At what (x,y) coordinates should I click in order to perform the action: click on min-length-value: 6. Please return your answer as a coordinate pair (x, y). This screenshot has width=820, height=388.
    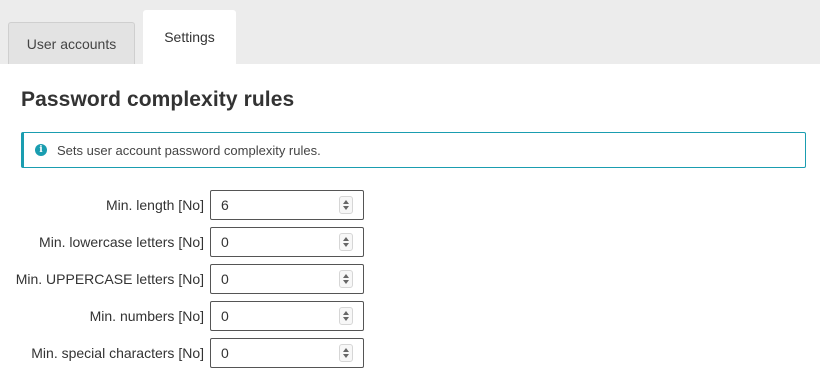
    Looking at the image, I should click on (225, 205).